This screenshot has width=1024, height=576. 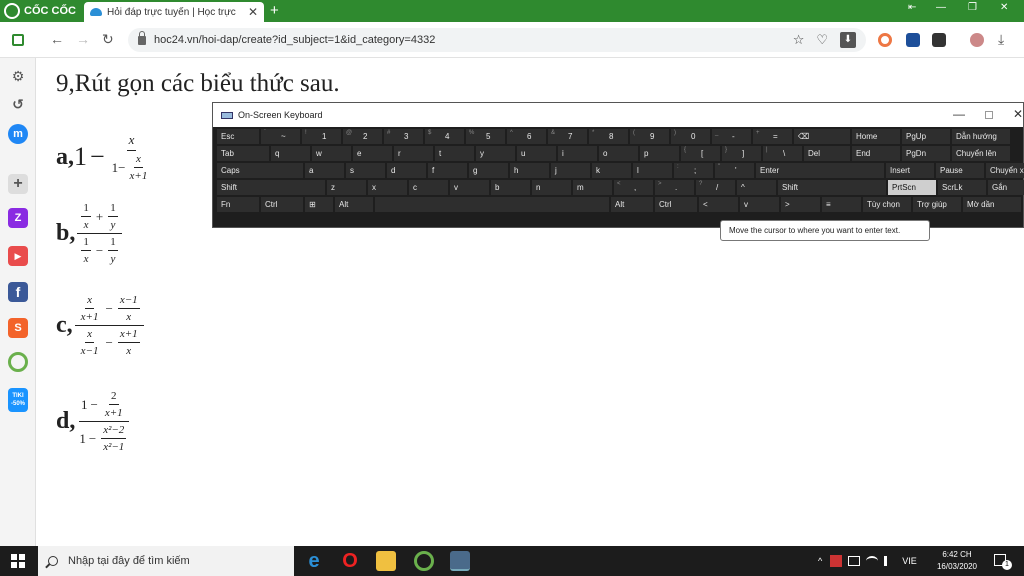 I want to click on facebook-icon: f, so click(x=18, y=292).